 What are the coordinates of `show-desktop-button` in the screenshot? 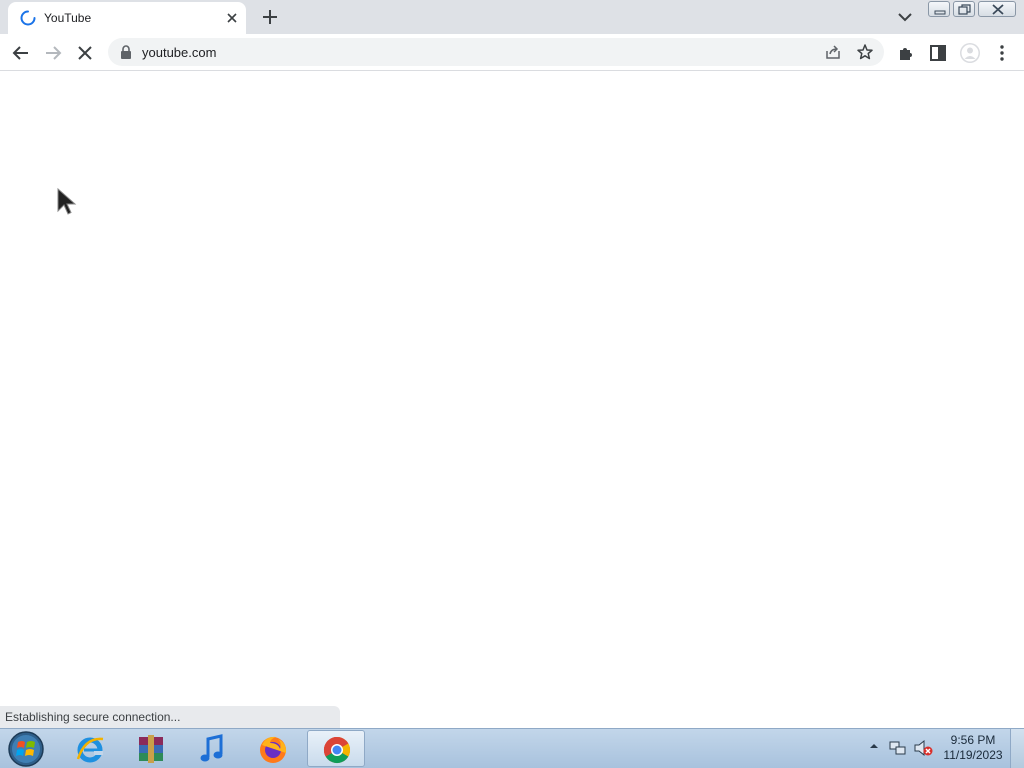 It's located at (1017, 748).